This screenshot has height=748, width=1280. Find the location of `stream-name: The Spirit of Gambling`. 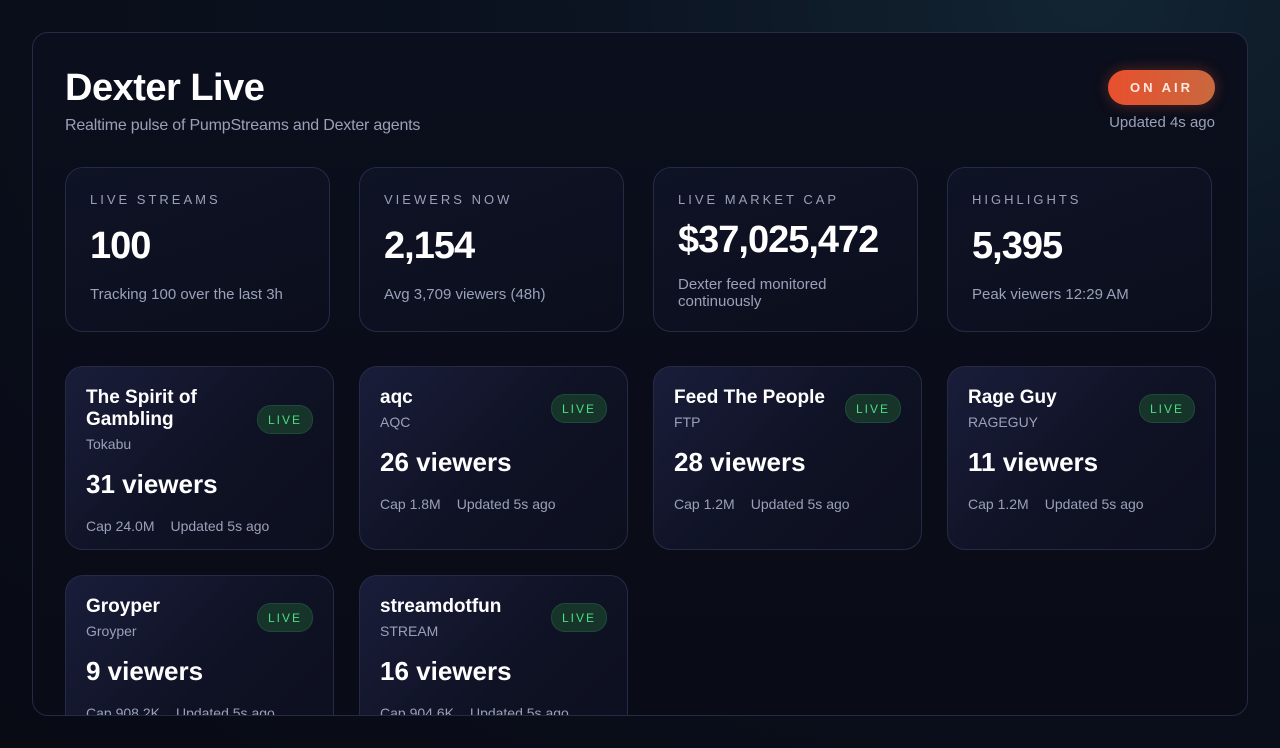

stream-name: The Spirit of Gambling is located at coordinates (141, 408).